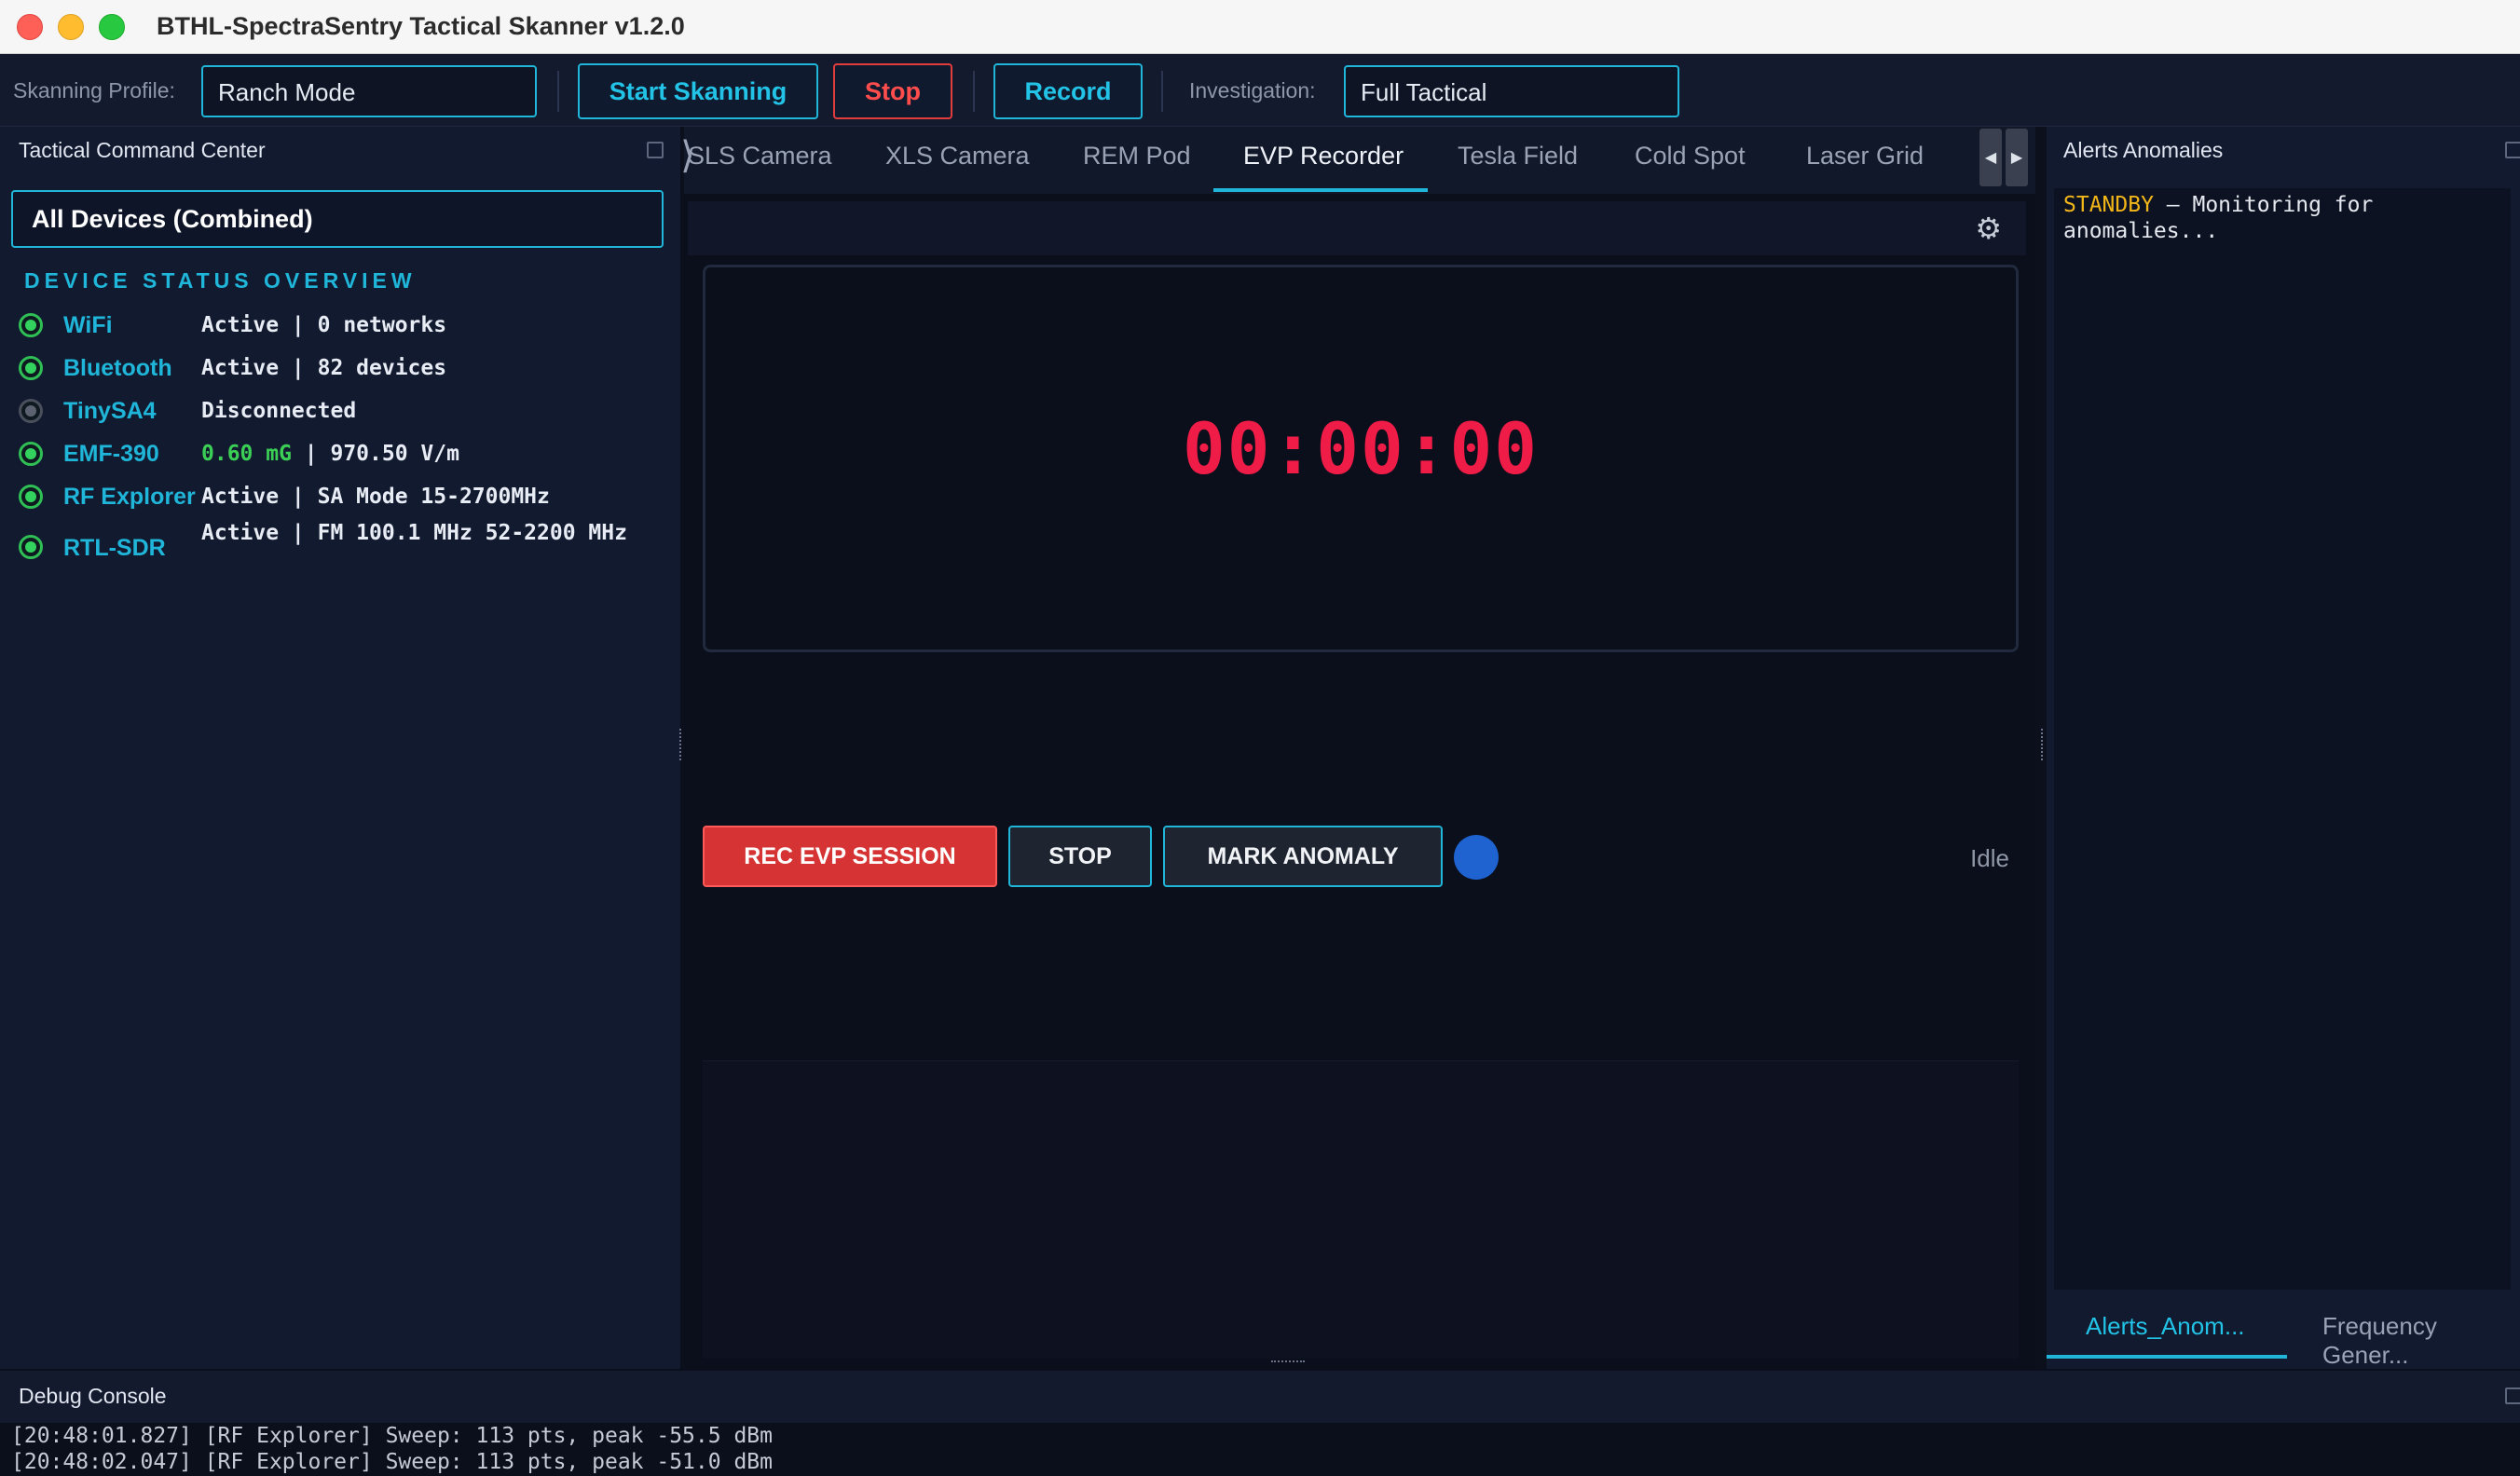 Image resolution: width=2520 pixels, height=1476 pixels. What do you see at coordinates (324, 368) in the screenshot?
I see `device-status: Active | 82 devices` at bounding box center [324, 368].